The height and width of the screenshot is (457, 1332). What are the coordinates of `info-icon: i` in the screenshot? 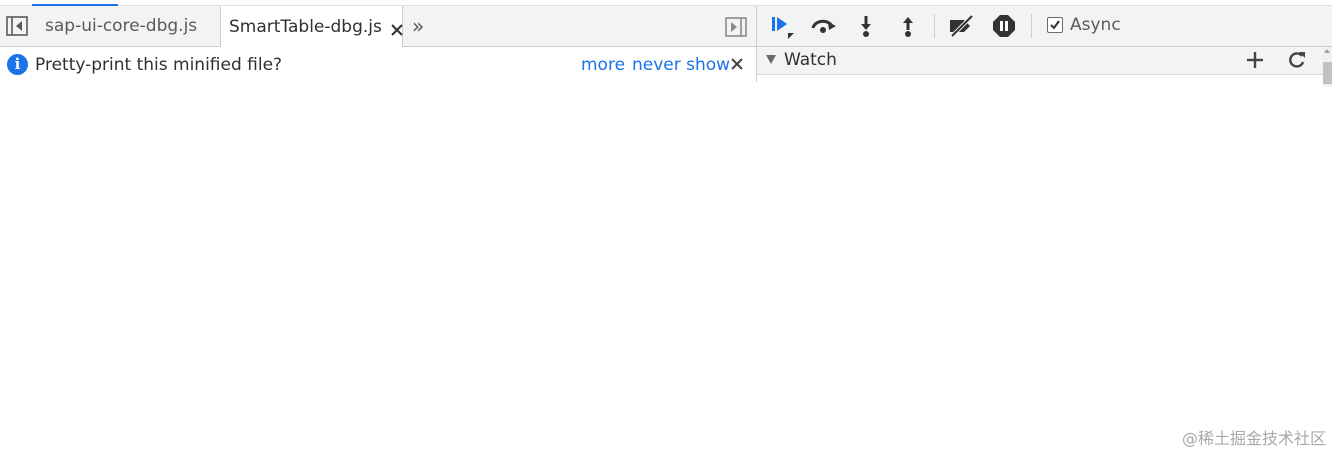 It's located at (17, 64).